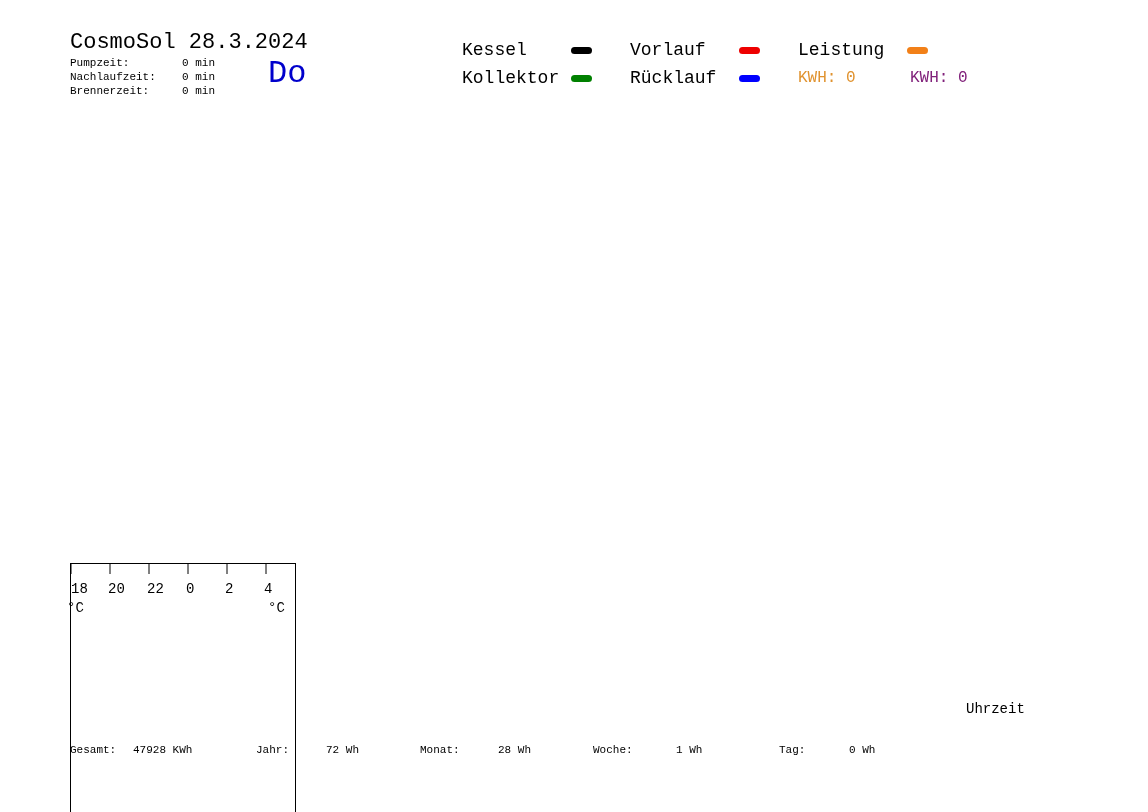  What do you see at coordinates (229, 589) in the screenshot?
I see `tick-label: 2` at bounding box center [229, 589].